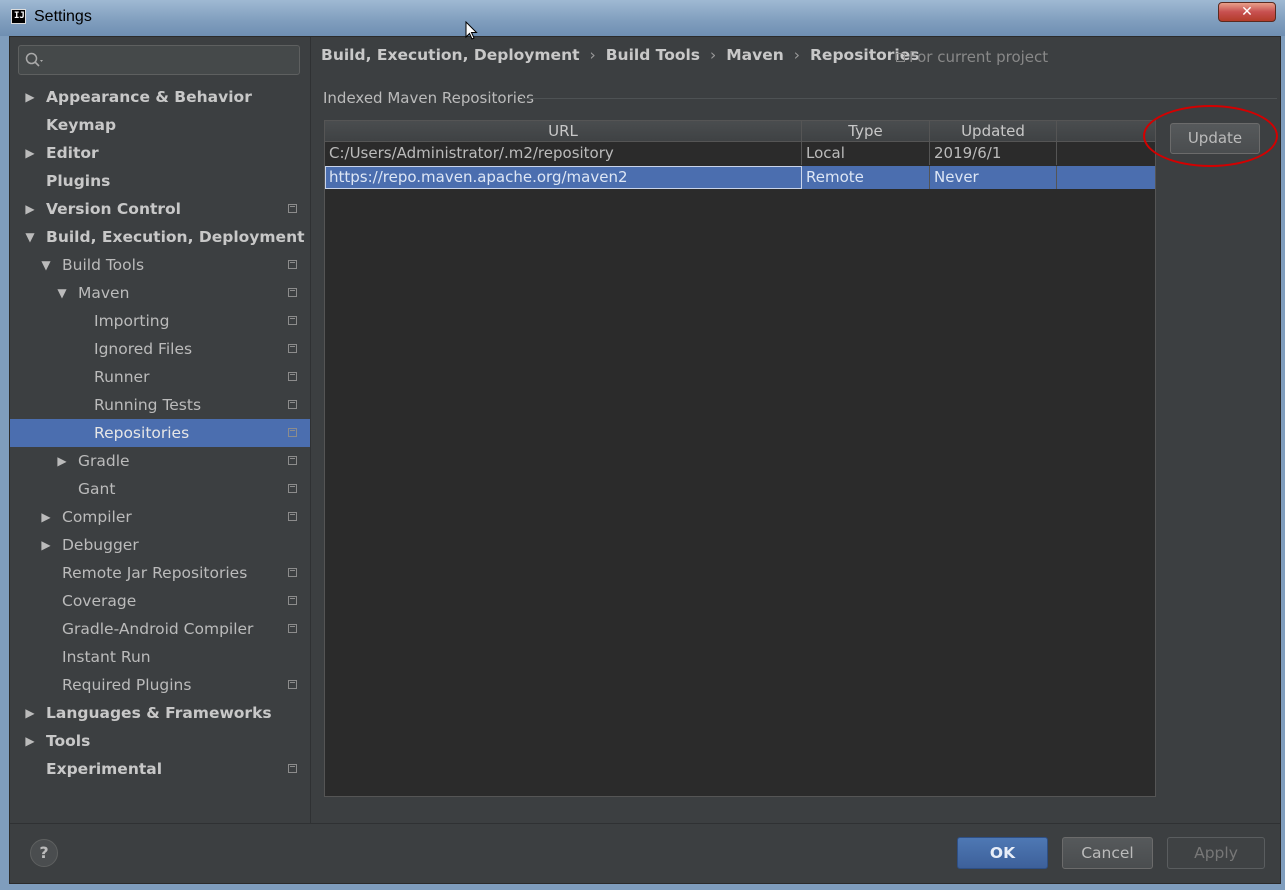 This screenshot has height=890, width=1285. Describe the element at coordinates (72, 153) in the screenshot. I see `sidebar-item-label: Editor` at that location.